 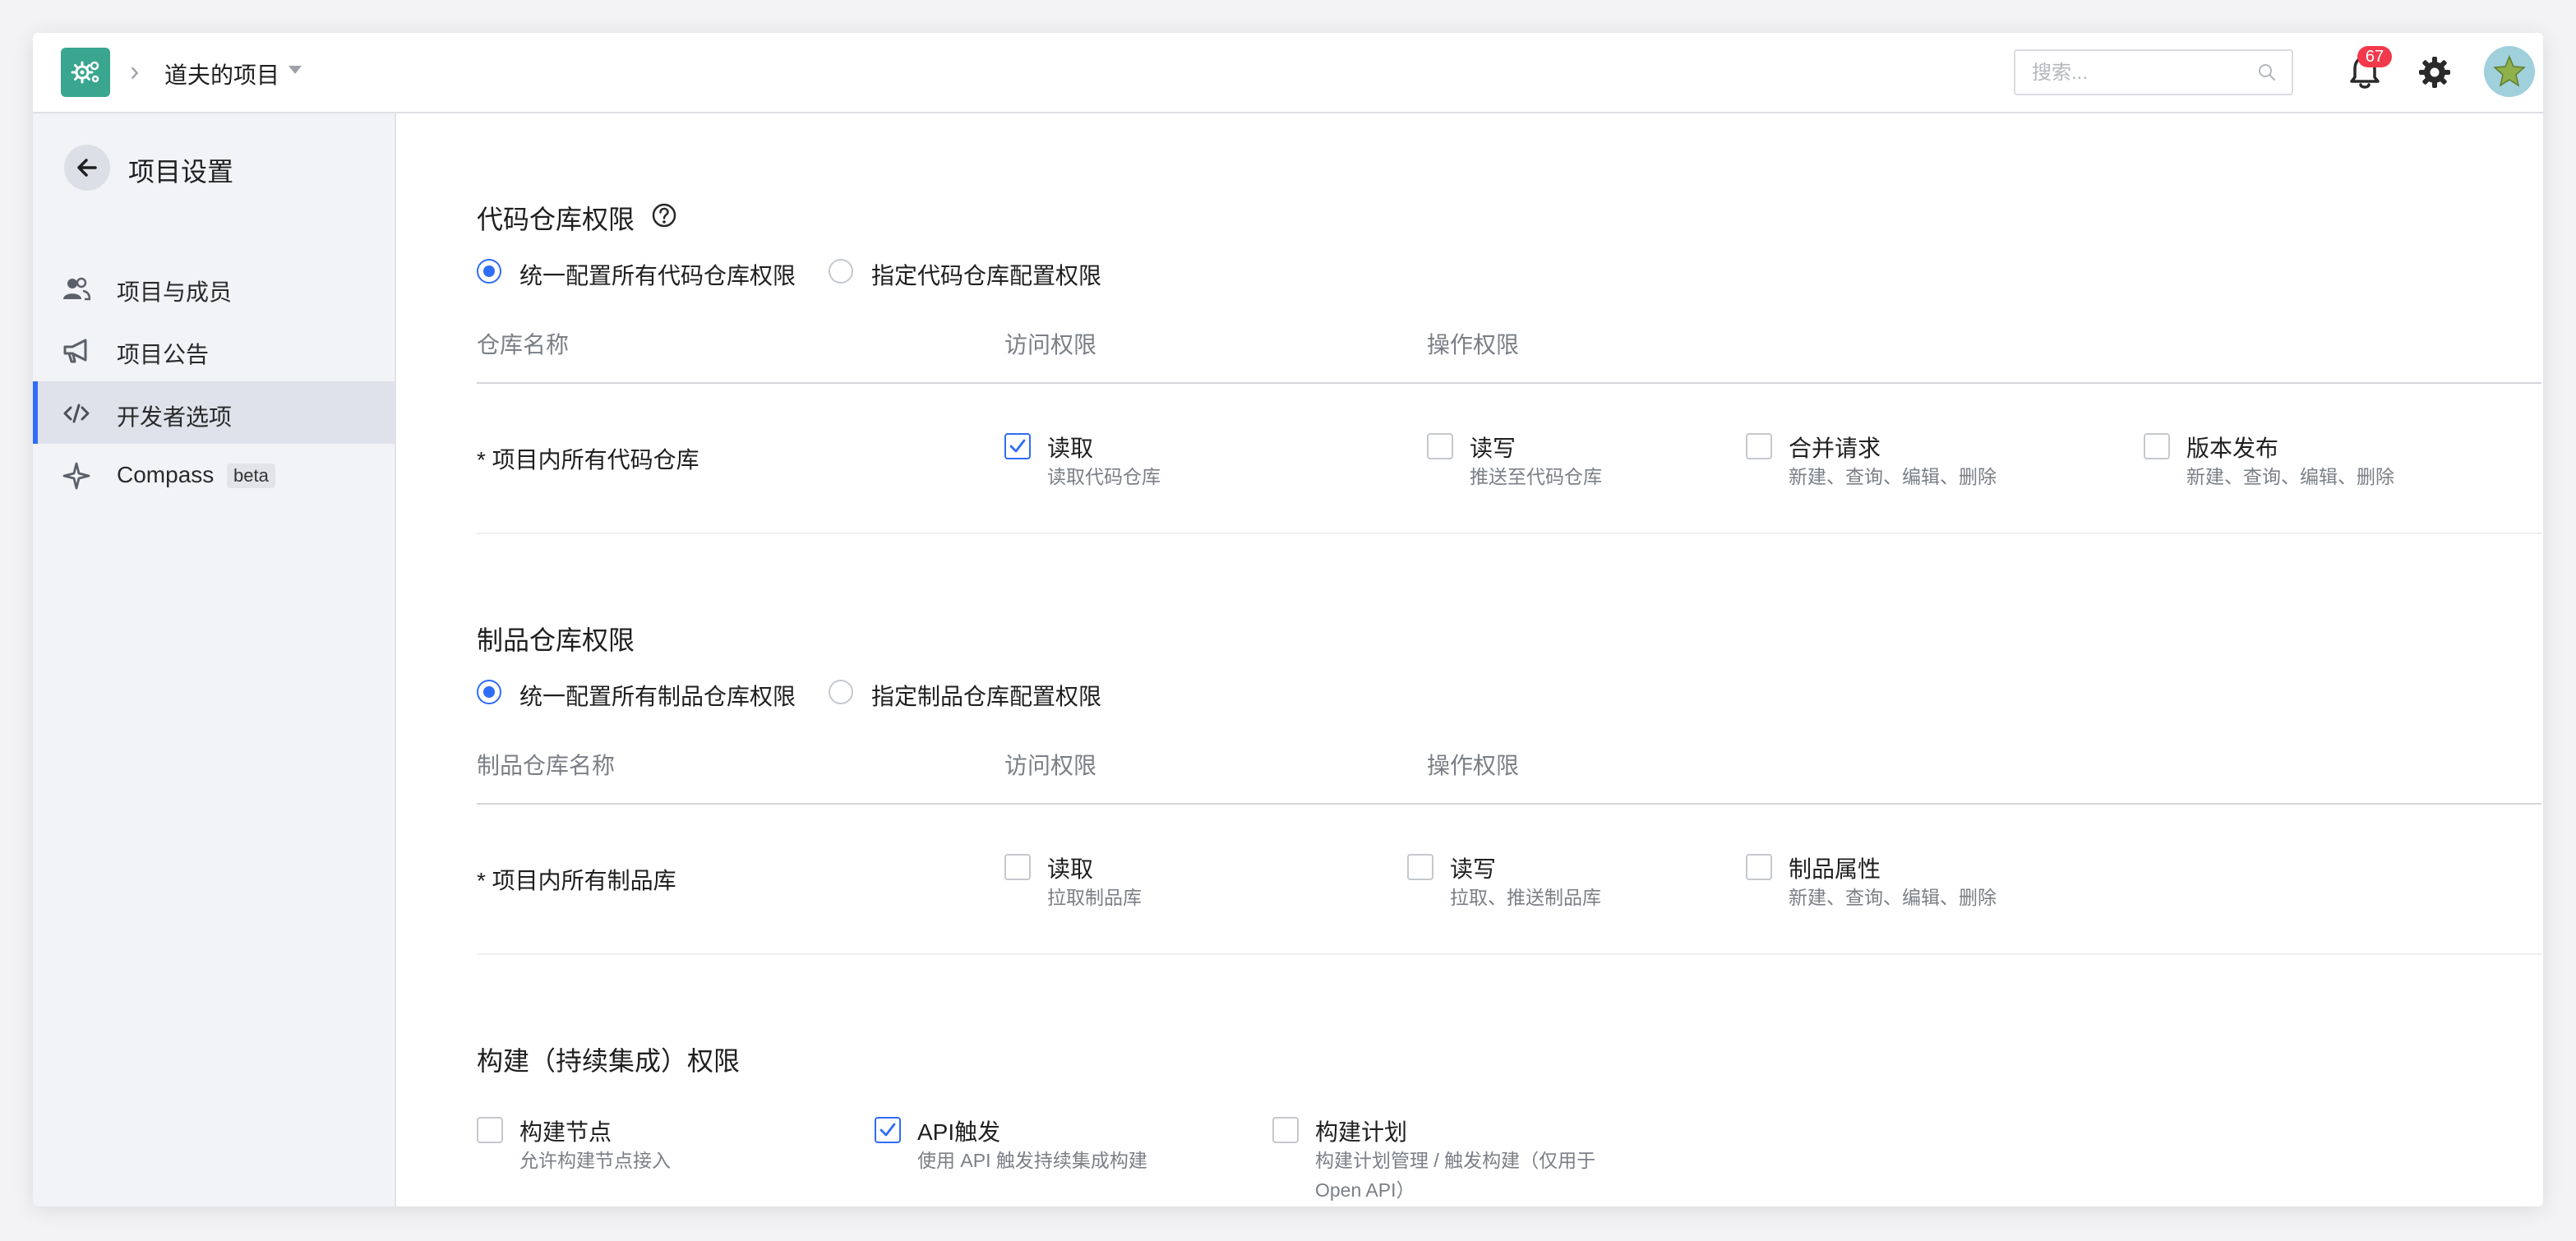 What do you see at coordinates (1094, 897) in the screenshot?
I see `perm-desc: 拉取制品库` at bounding box center [1094, 897].